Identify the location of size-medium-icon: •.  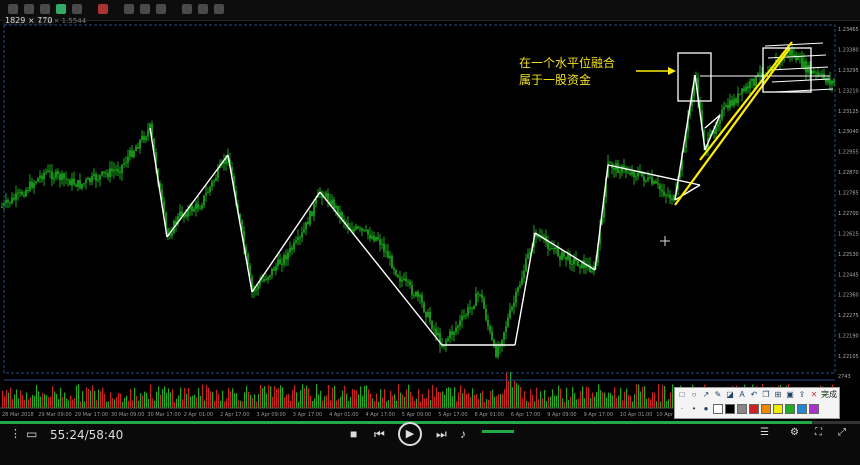
(694, 409).